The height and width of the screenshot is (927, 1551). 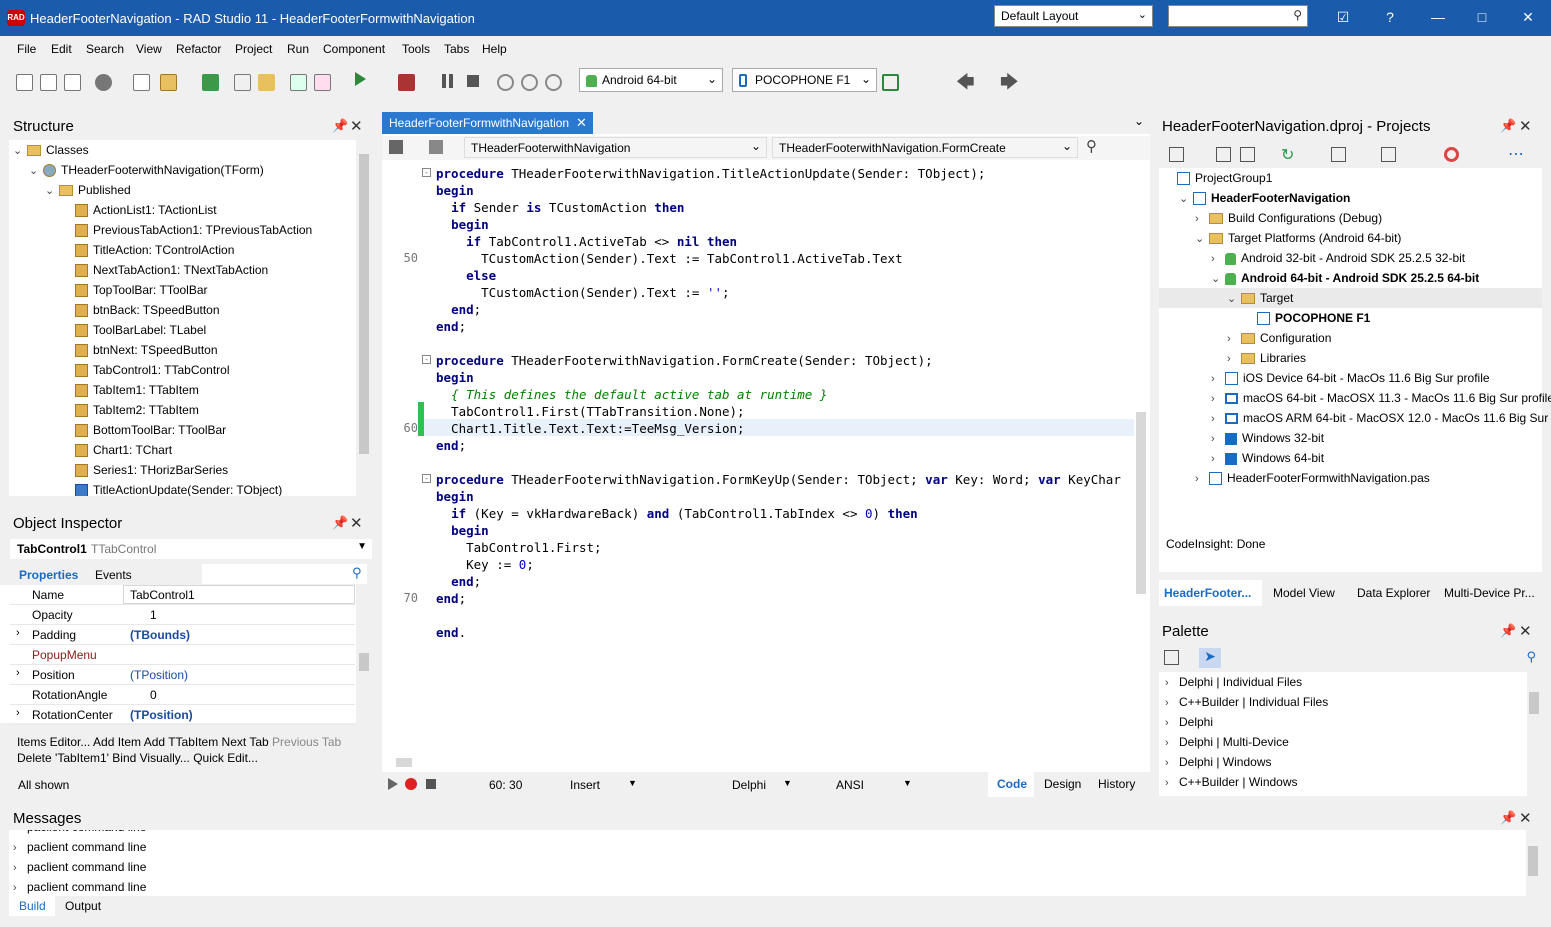 What do you see at coordinates (462, 224) in the screenshot?
I see `code-line: begin` at bounding box center [462, 224].